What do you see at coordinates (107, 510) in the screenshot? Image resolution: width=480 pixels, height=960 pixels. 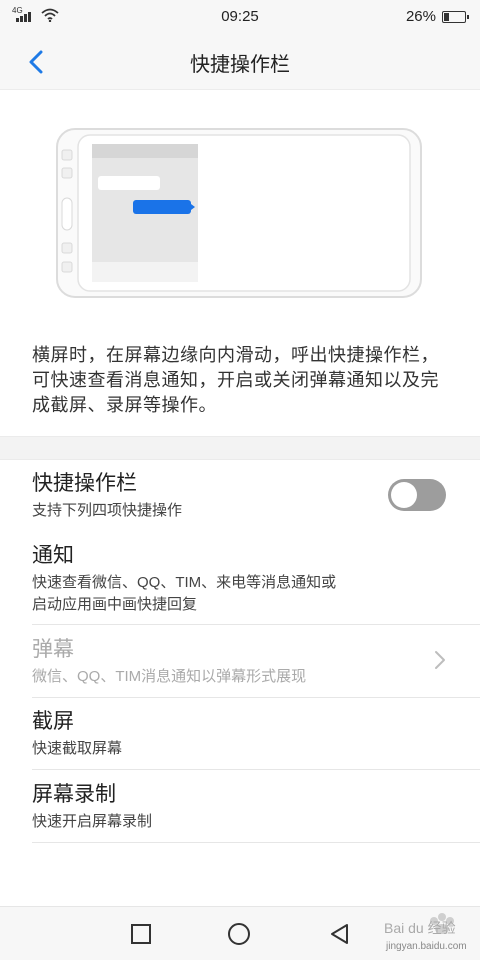 I see `setting-subtitle: 支持下列四项快捷操作` at bounding box center [107, 510].